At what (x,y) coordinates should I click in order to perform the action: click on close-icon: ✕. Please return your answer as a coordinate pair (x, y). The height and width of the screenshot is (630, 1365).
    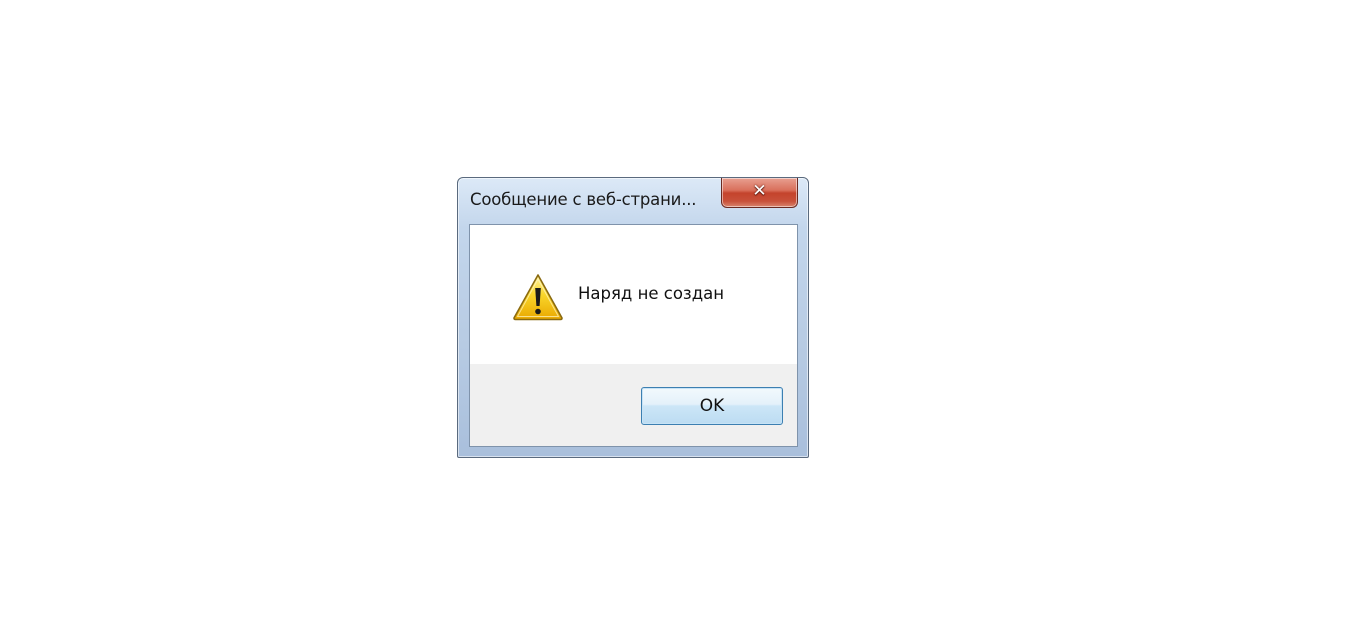
    Looking at the image, I should click on (759, 191).